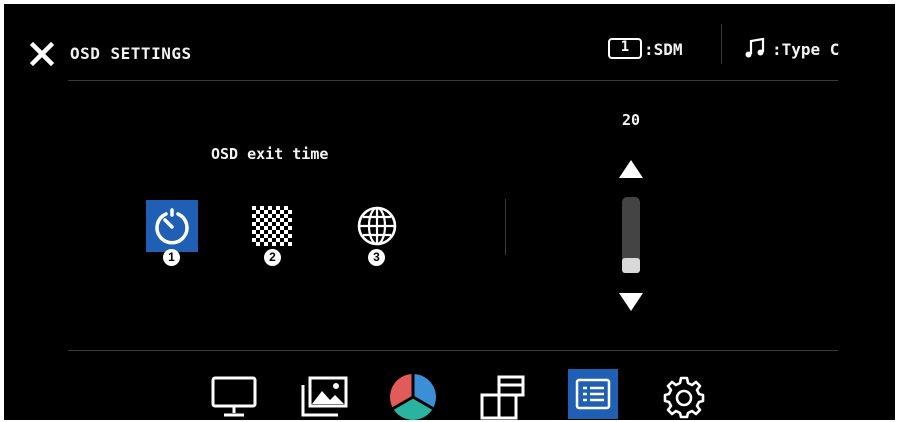 This screenshot has height=422, width=899. What do you see at coordinates (42, 54) in the screenshot?
I see `close-icon` at bounding box center [42, 54].